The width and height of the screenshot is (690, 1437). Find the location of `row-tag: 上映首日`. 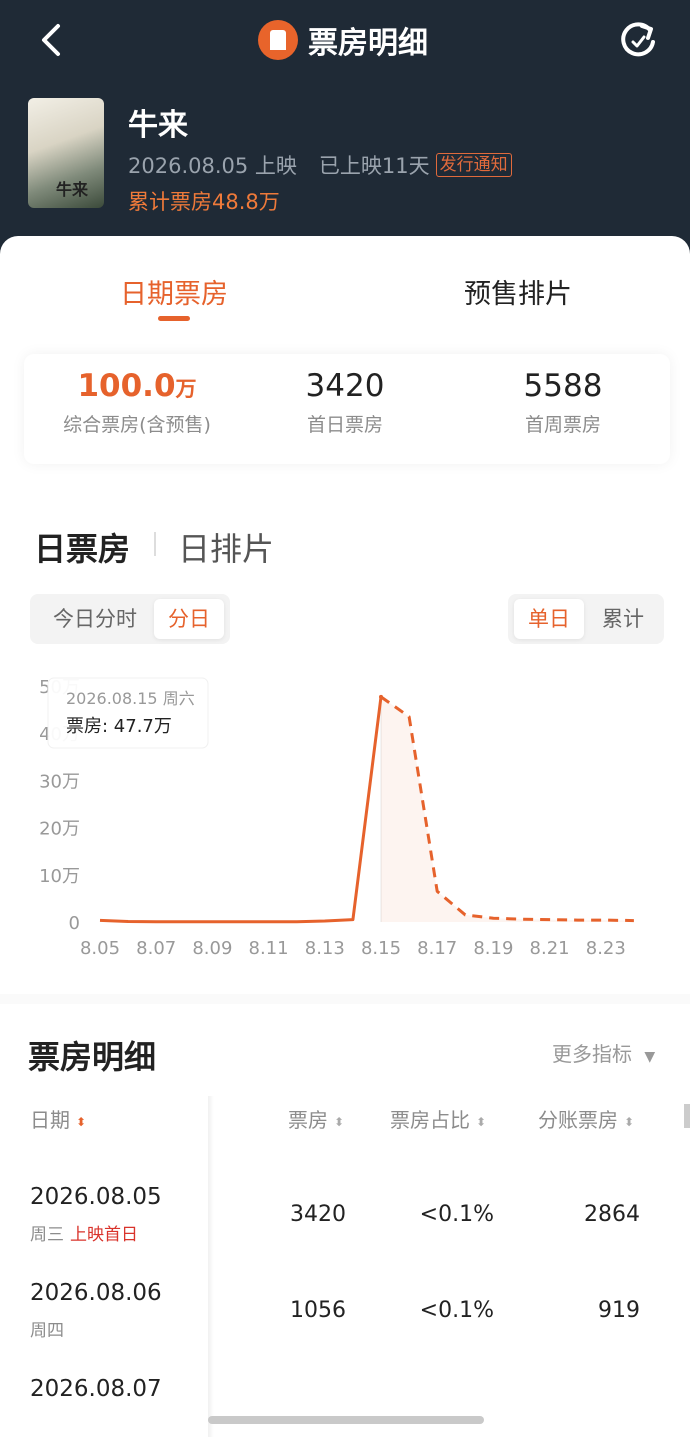

row-tag: 上映首日 is located at coordinates (104, 1235).